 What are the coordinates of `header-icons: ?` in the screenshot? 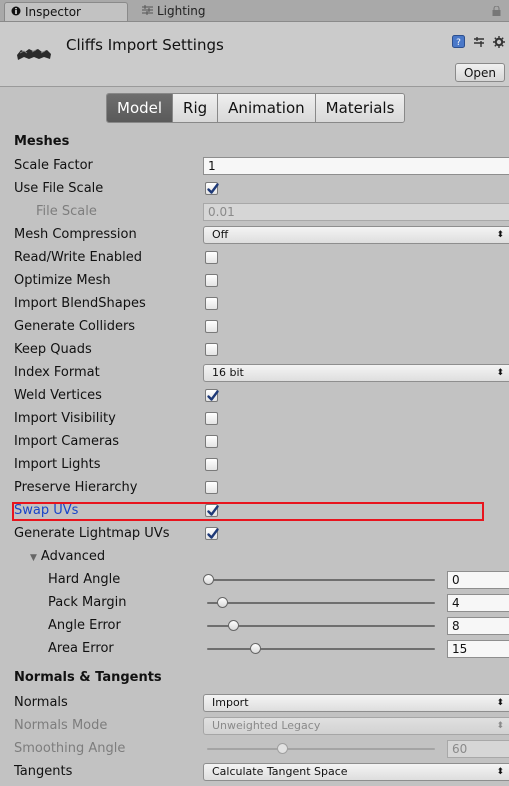 It's located at (478, 43).